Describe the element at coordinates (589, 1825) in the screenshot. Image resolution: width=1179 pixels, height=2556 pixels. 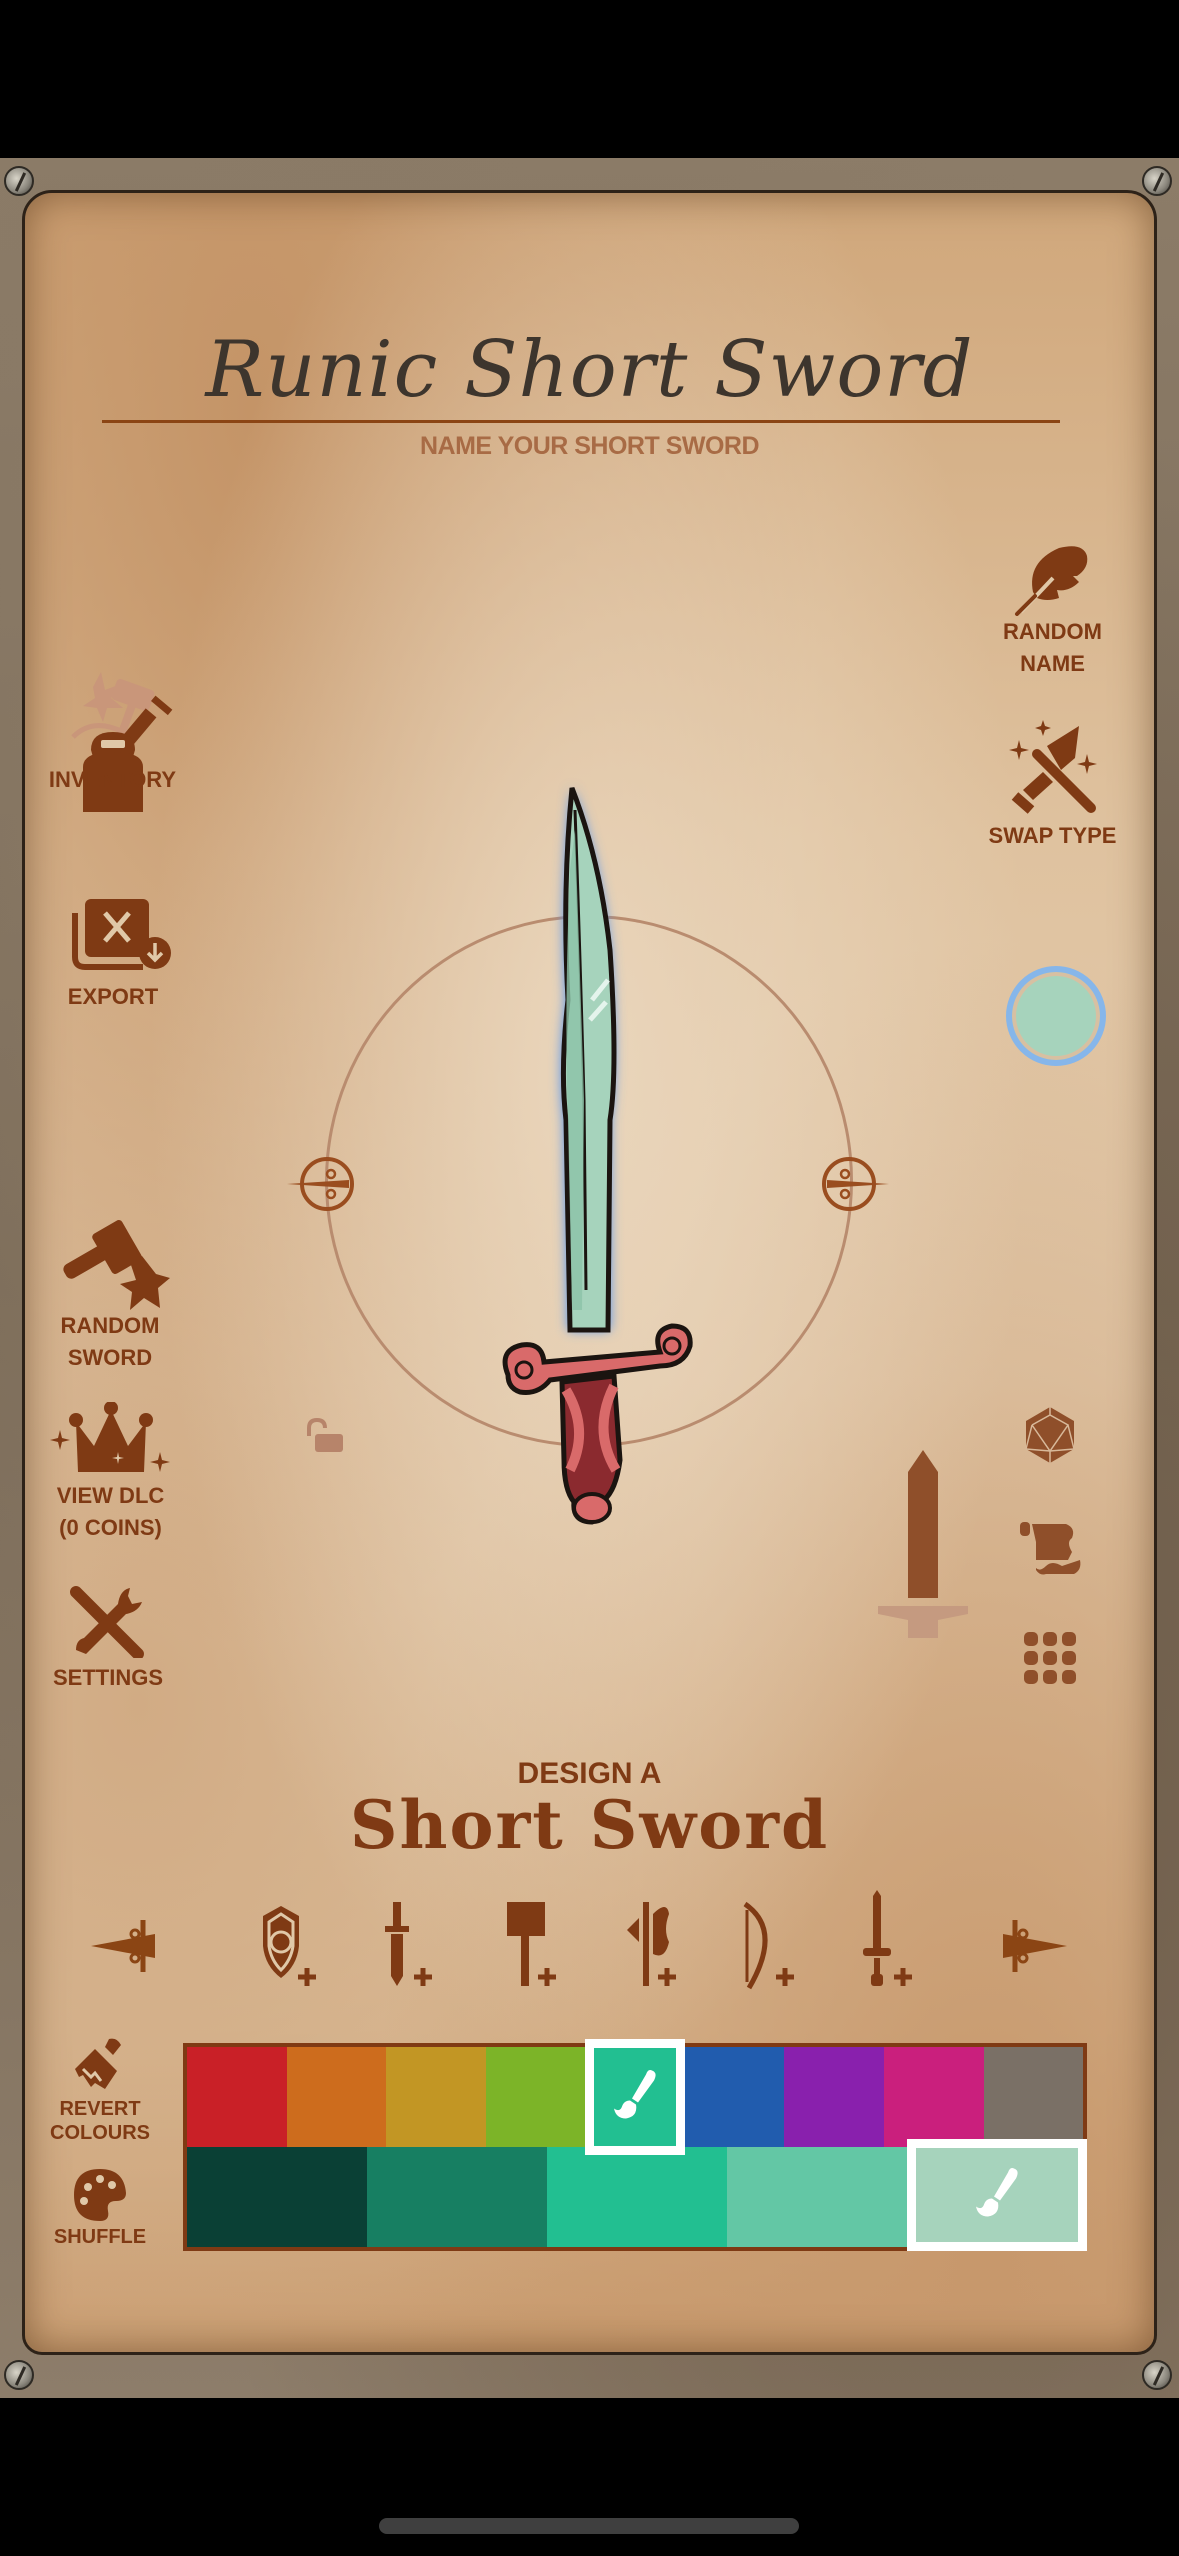
I see `weapon-type-title: Short Sword` at that location.